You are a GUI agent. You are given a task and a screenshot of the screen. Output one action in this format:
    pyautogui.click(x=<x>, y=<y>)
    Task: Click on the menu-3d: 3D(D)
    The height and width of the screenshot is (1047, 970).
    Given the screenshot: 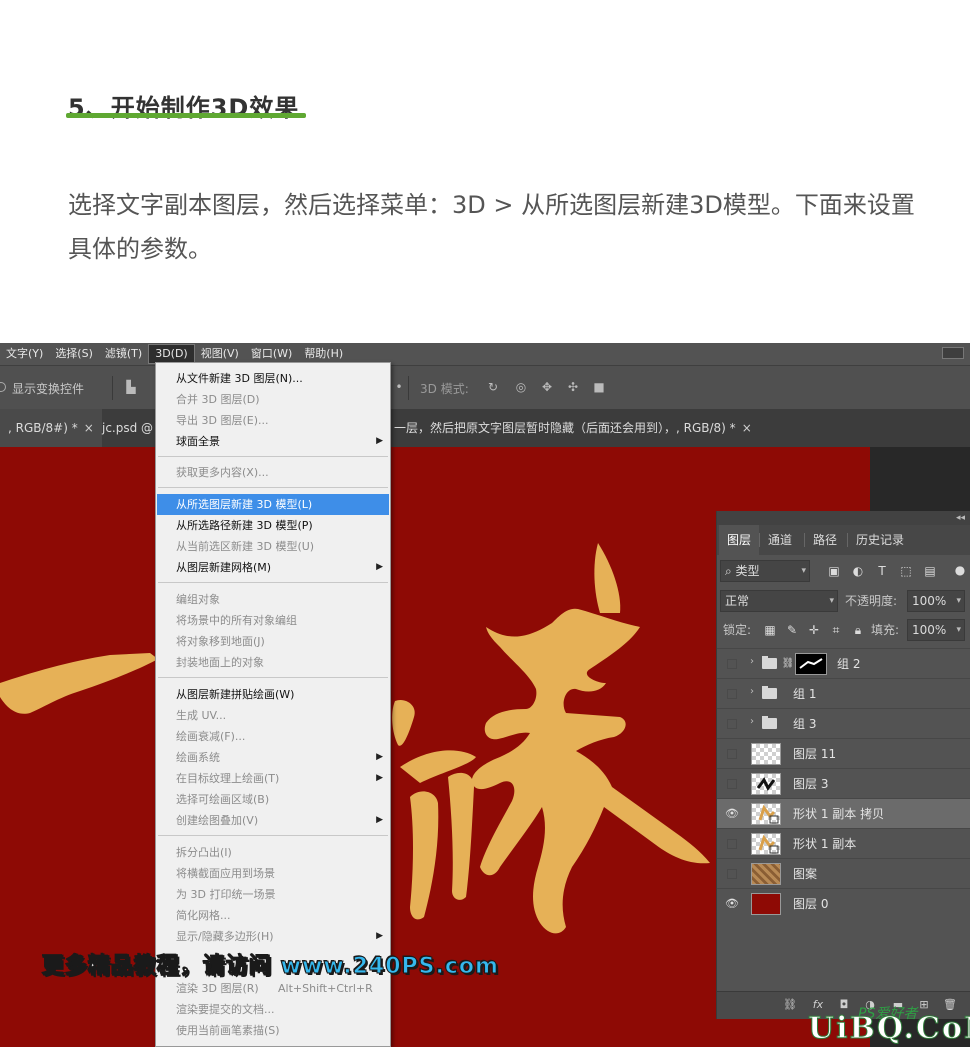 What is the action you would take?
    pyautogui.click(x=171, y=354)
    